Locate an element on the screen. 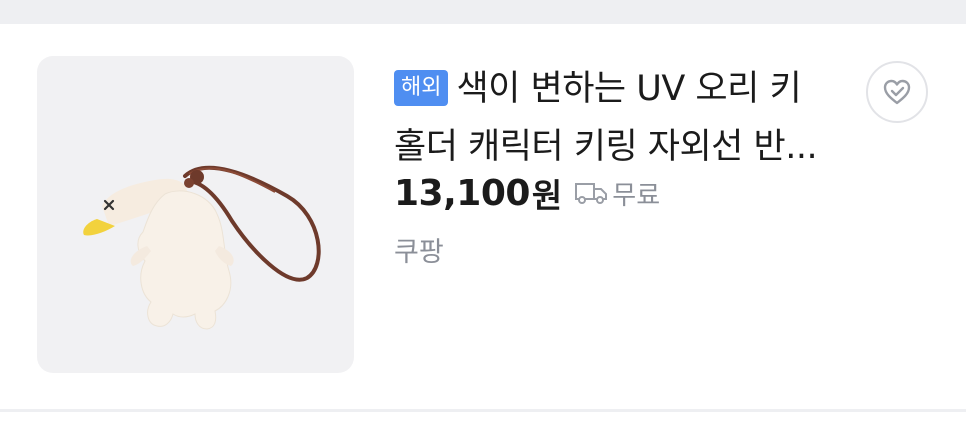  top-divider-band is located at coordinates (483, 12).